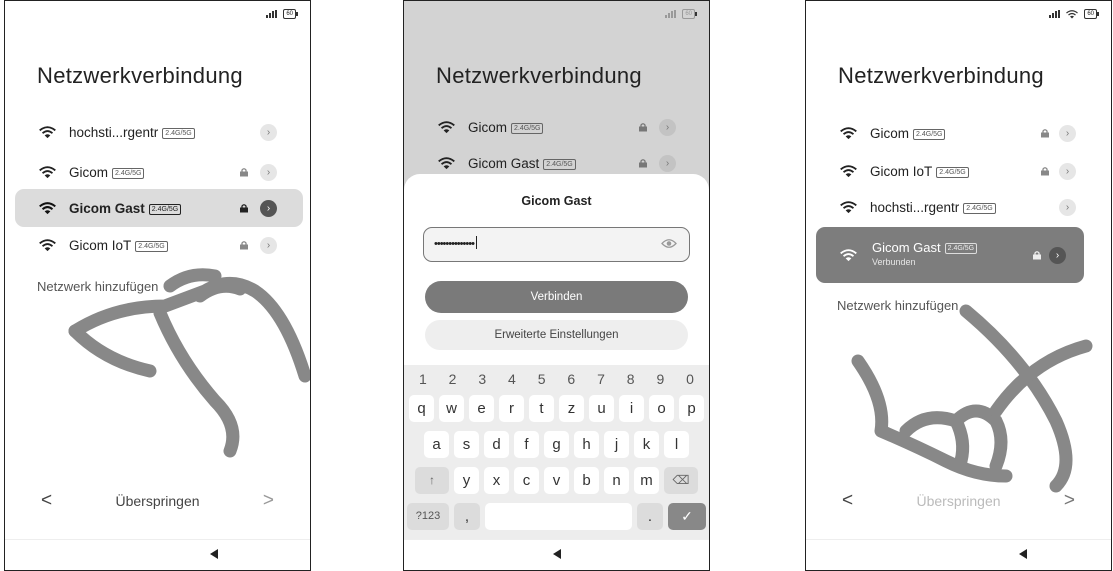  Describe the element at coordinates (616, 444) in the screenshot. I see `key: j` at that location.